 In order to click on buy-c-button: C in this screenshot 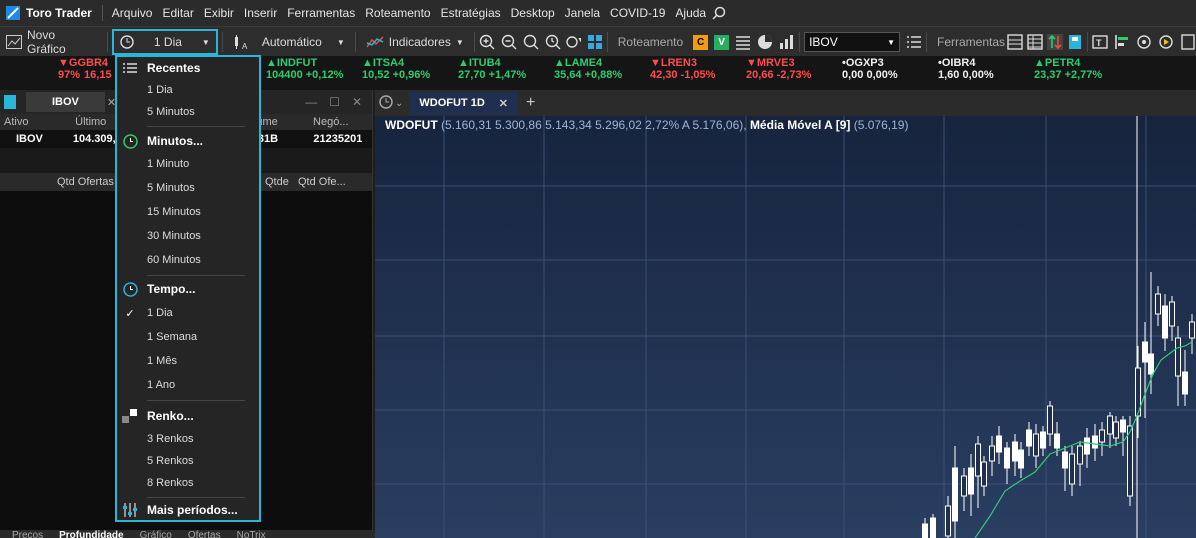, I will do `click(701, 42)`.